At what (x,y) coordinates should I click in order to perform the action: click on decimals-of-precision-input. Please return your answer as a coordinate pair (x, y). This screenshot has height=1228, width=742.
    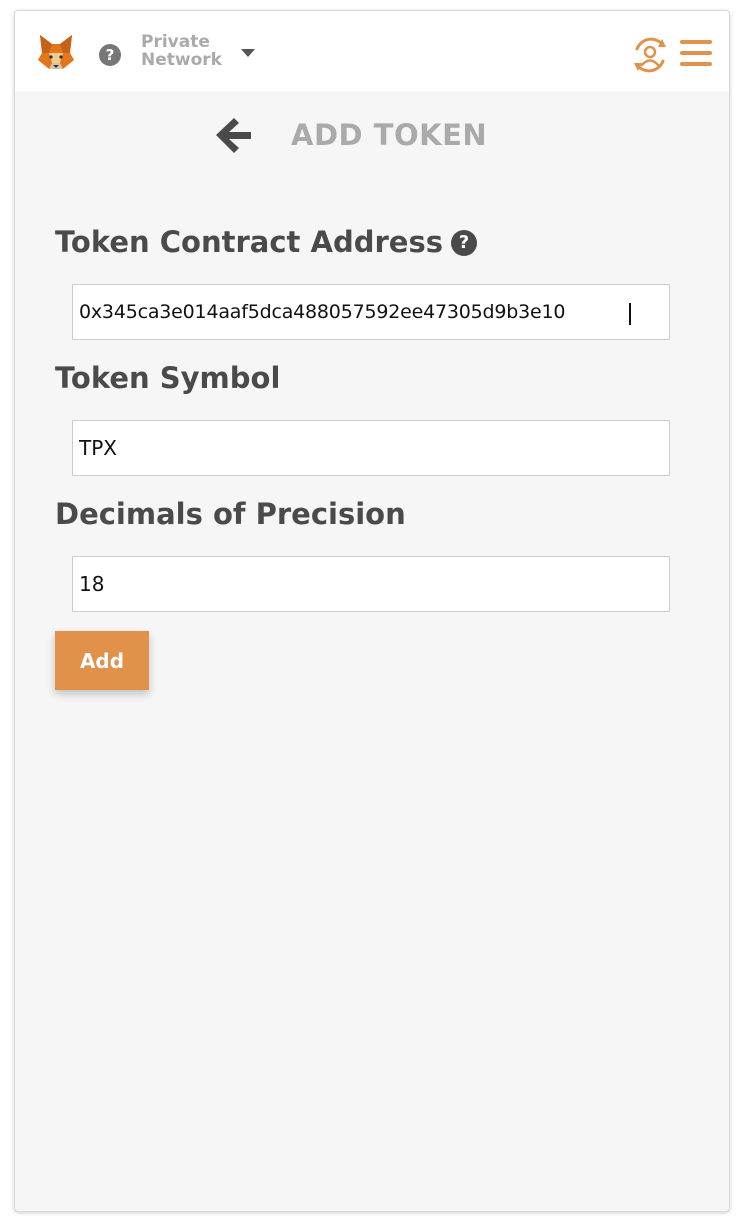
    Looking at the image, I should click on (371, 584).